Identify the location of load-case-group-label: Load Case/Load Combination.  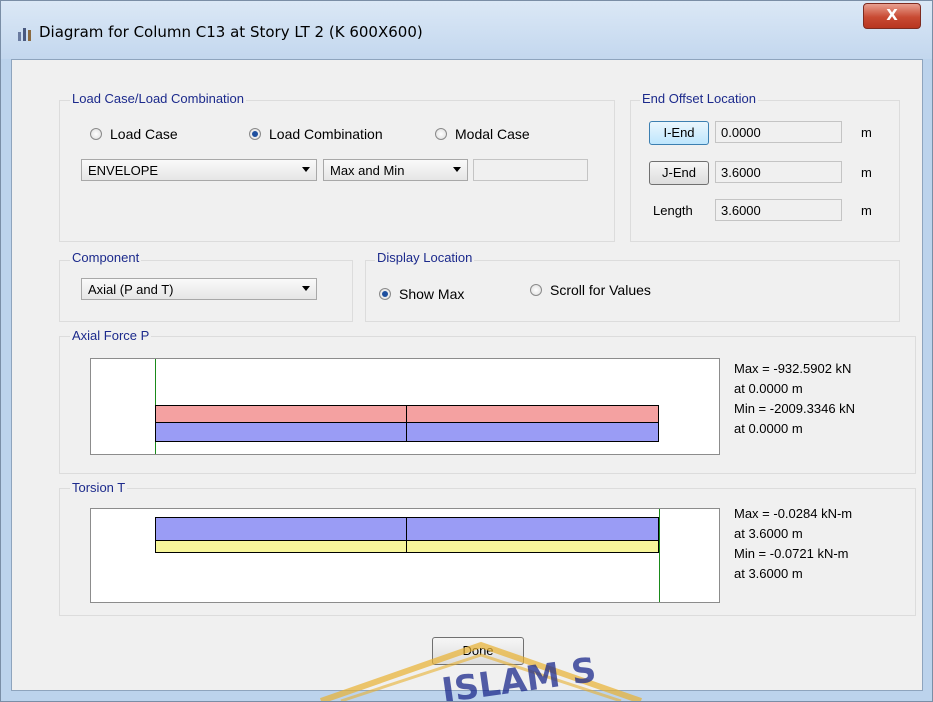
(158, 98).